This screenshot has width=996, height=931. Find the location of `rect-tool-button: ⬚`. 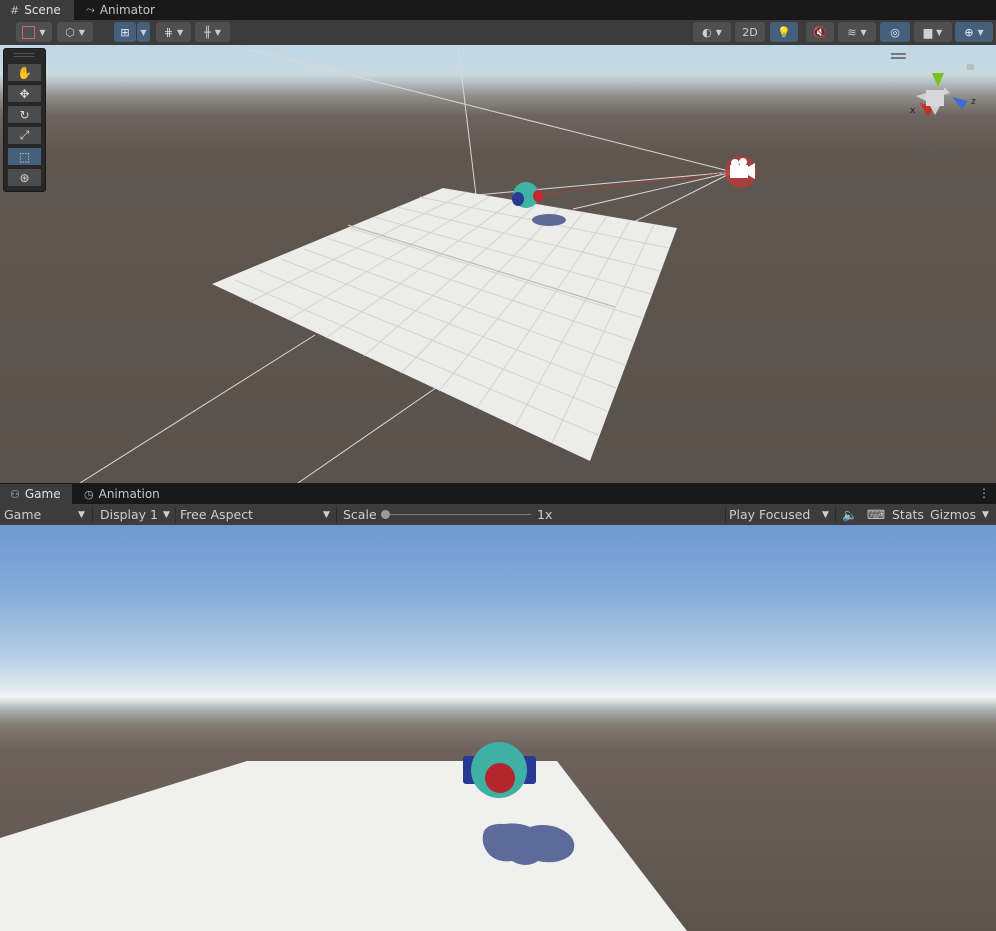

rect-tool-button: ⬚ is located at coordinates (24, 156).